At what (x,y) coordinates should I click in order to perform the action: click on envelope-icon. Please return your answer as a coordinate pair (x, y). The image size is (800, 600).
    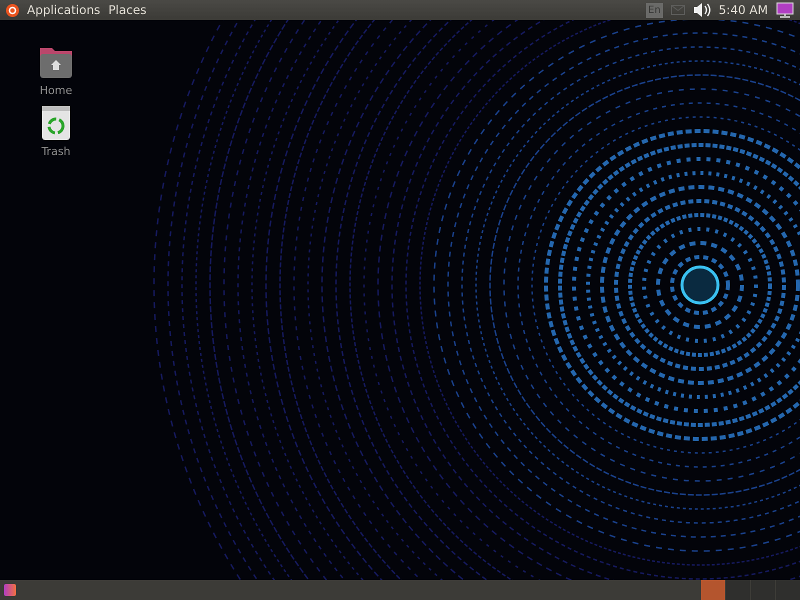
    Looking at the image, I should click on (677, 10).